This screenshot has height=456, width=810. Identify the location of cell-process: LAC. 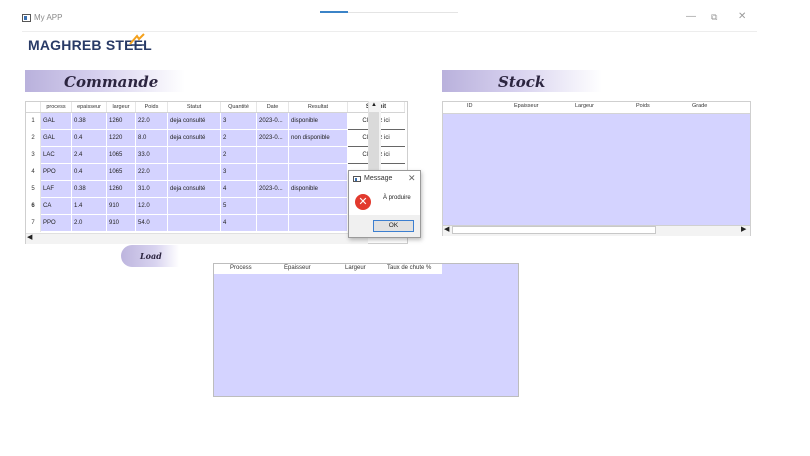
(56, 155).